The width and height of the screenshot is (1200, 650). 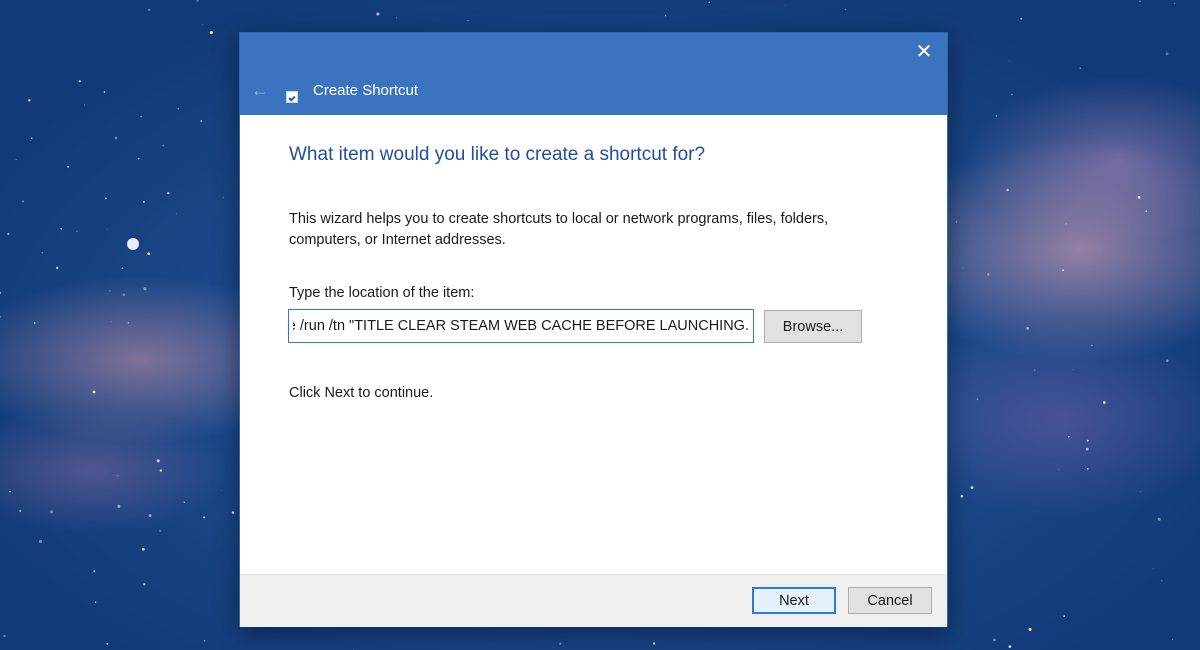 I want to click on next-button: Next, so click(x=794, y=600).